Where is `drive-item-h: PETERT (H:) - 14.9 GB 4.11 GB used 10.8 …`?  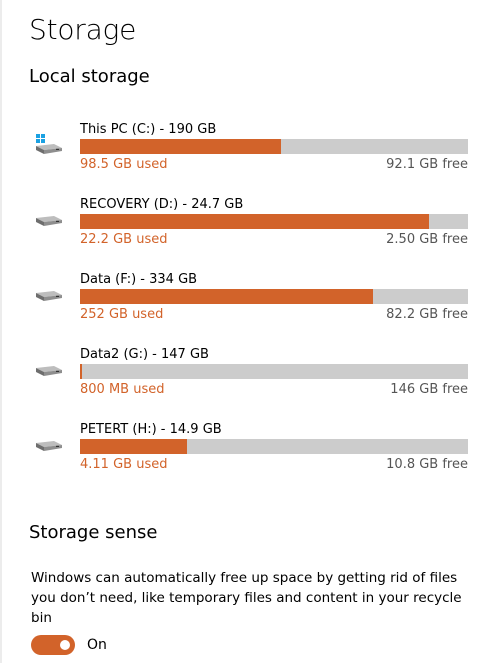
drive-item-h: PETERT (H:) - 14.9 GB 4.11 GB used 10.8 … is located at coordinates (252, 450).